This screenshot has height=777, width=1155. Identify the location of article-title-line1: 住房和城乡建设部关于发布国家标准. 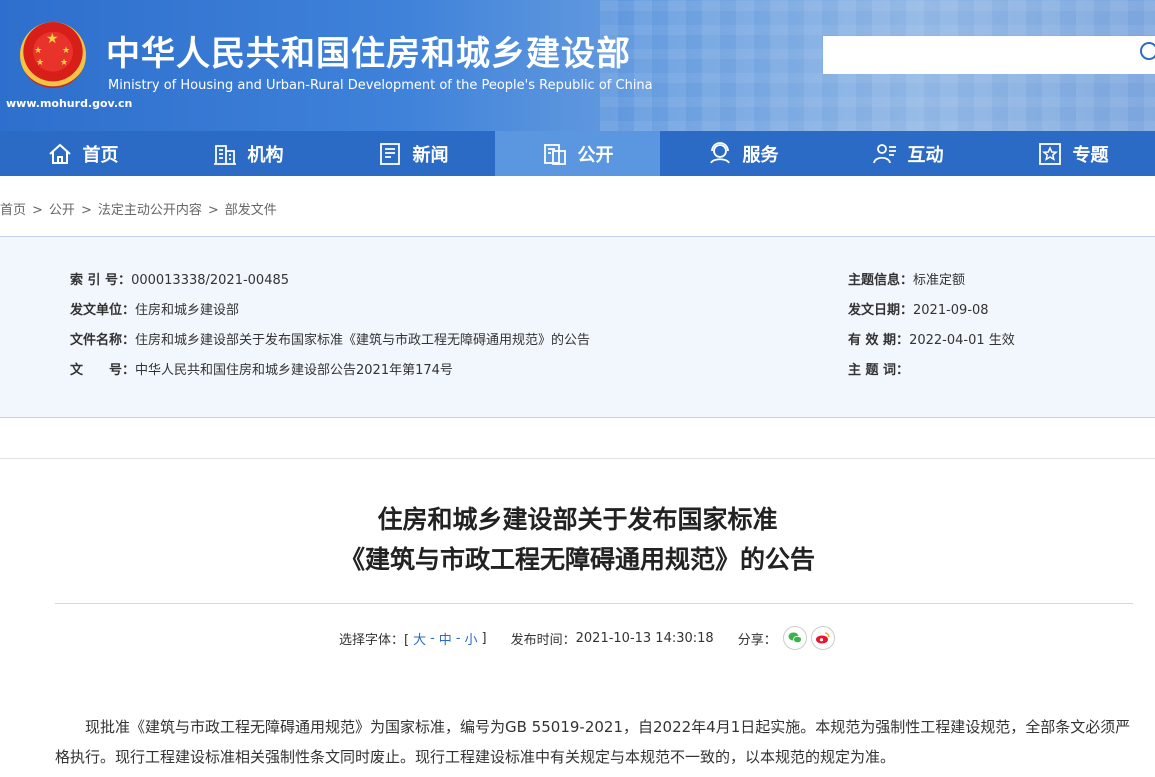
(577, 519).